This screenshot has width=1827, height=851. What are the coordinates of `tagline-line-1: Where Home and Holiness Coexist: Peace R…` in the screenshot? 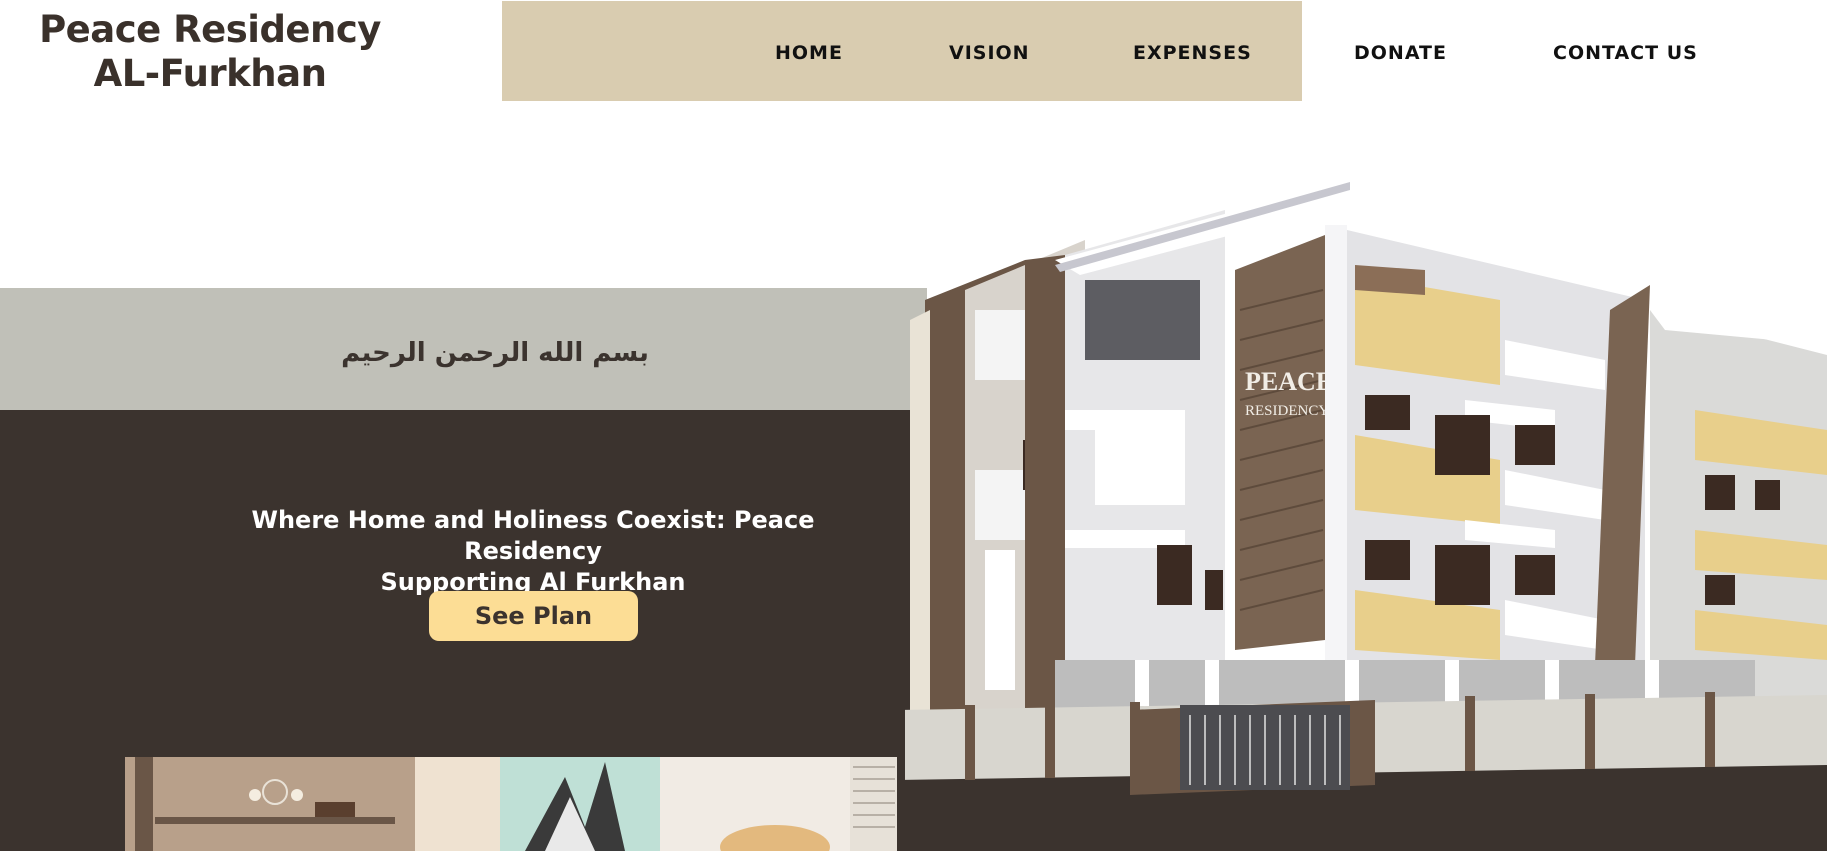 It's located at (533, 535).